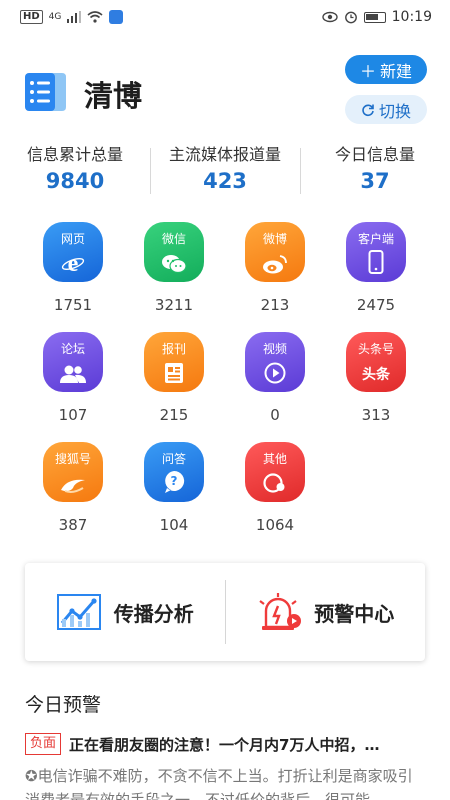 This screenshot has height=800, width=450. Describe the element at coordinates (153, 613) in the screenshot. I see `spread-analysis-label: 传播分析` at that location.